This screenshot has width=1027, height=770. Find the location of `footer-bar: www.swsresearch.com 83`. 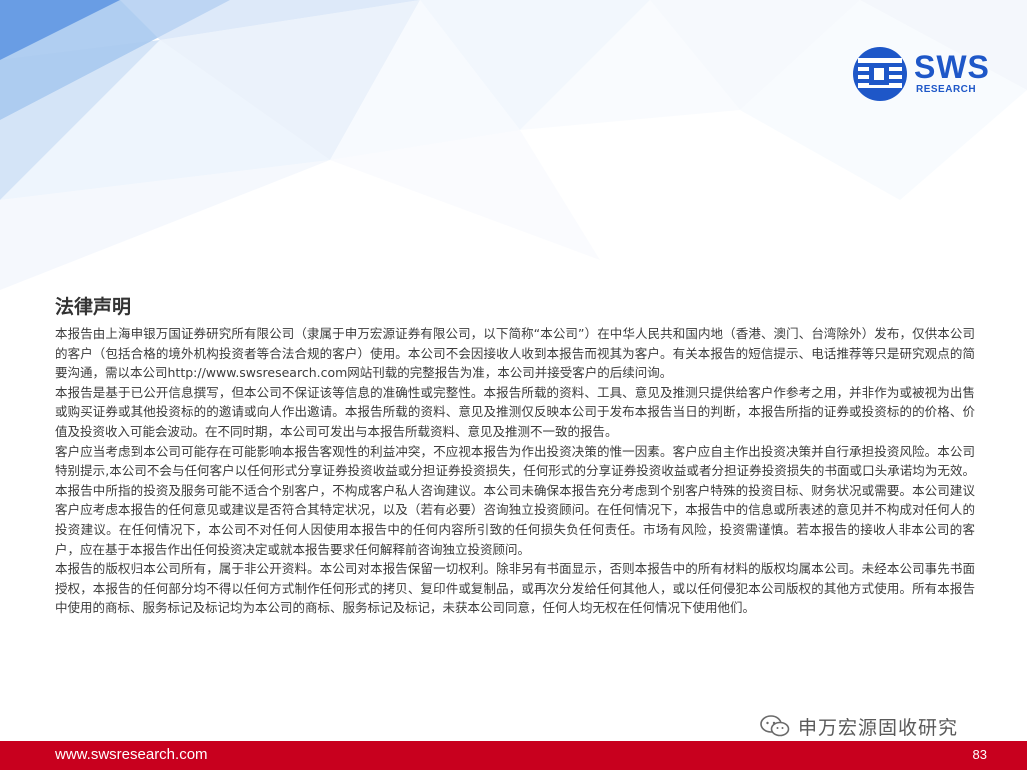

footer-bar: www.swsresearch.com 83 is located at coordinates (513, 755).